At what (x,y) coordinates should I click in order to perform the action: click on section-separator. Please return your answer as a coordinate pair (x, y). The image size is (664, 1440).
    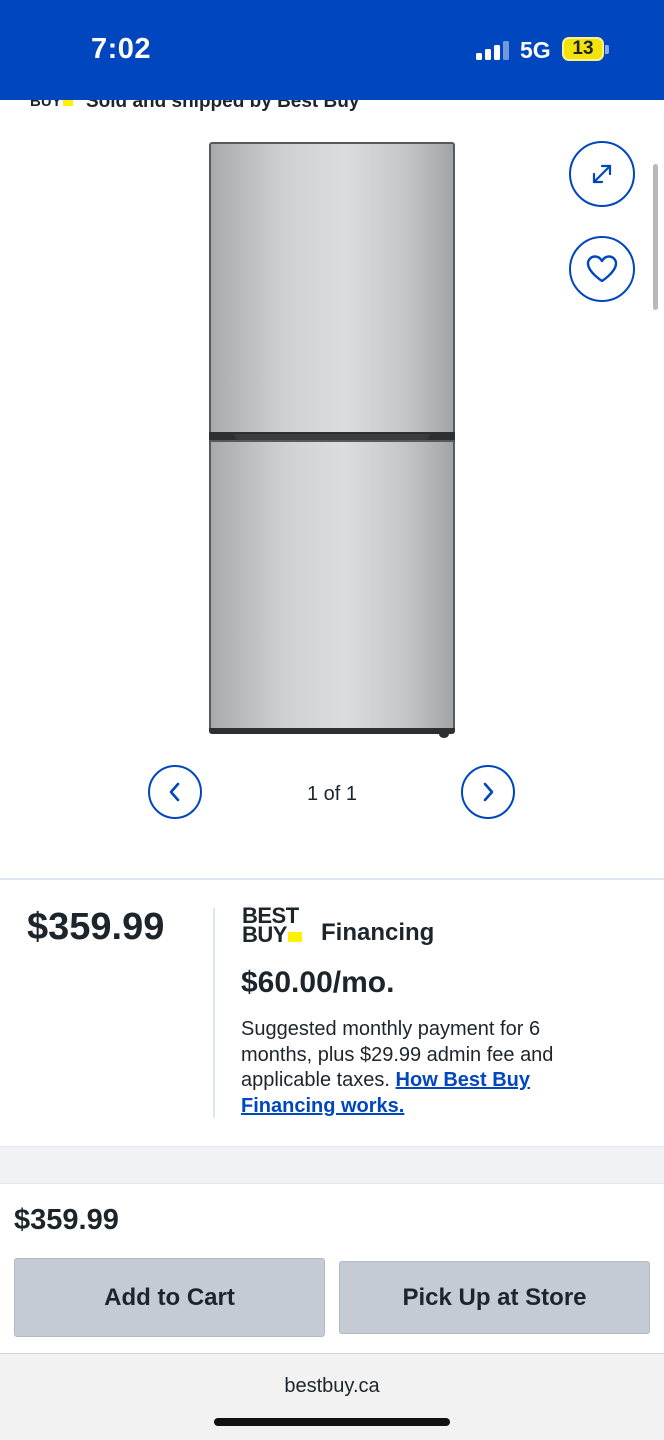
    Looking at the image, I should click on (332, 1165).